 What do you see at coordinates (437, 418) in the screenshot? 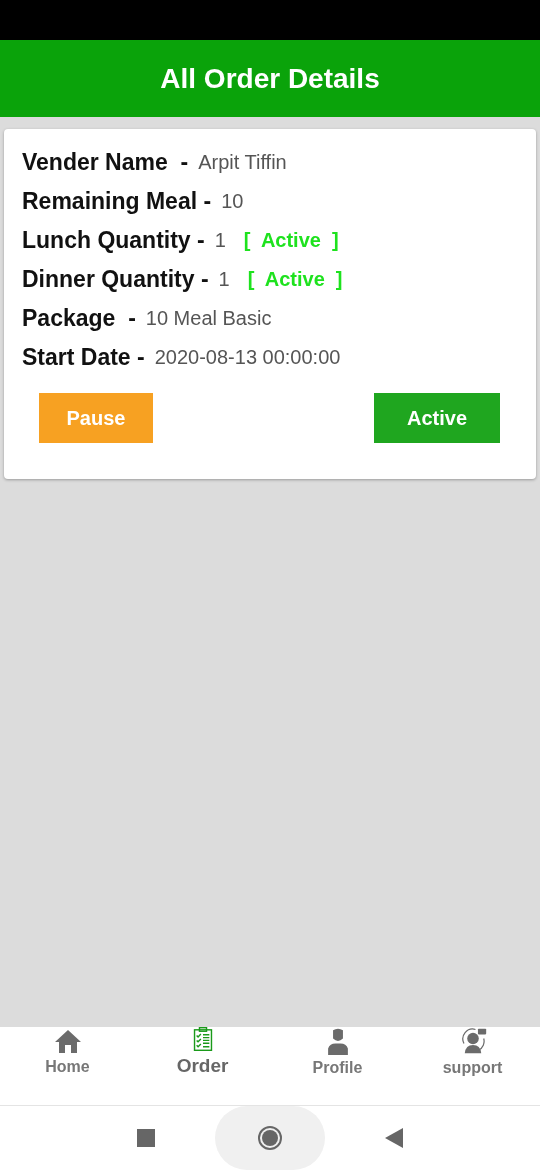
I see `active-button: Active` at bounding box center [437, 418].